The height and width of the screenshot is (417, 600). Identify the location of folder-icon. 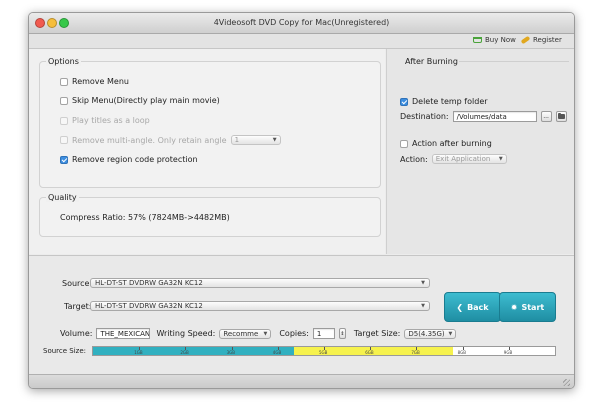
(561, 116).